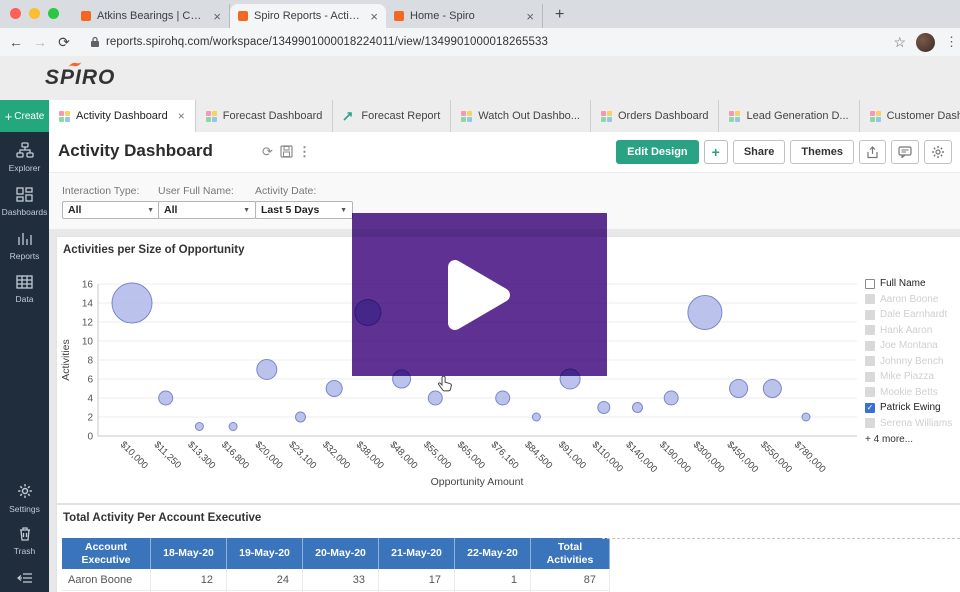 This screenshot has width=960, height=592. What do you see at coordinates (24, 509) in the screenshot?
I see `sidebar-item-label: Settings` at bounding box center [24, 509].